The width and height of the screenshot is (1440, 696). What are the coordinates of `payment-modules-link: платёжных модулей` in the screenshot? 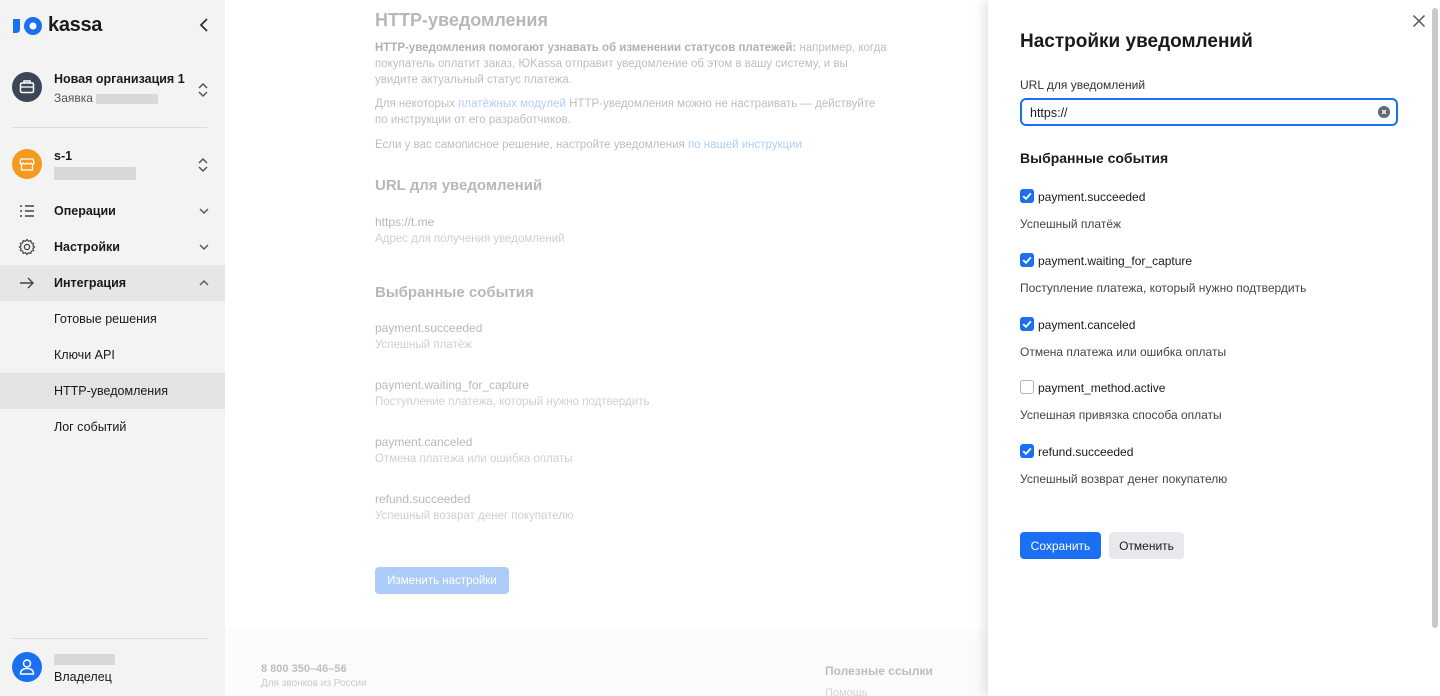 It's located at (512, 104).